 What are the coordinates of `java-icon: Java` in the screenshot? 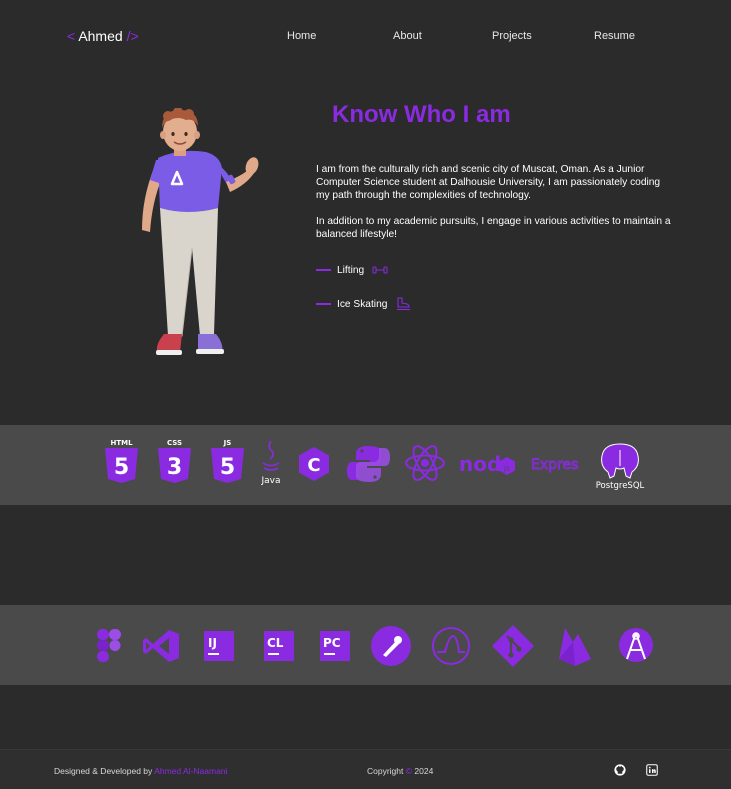 It's located at (270, 462).